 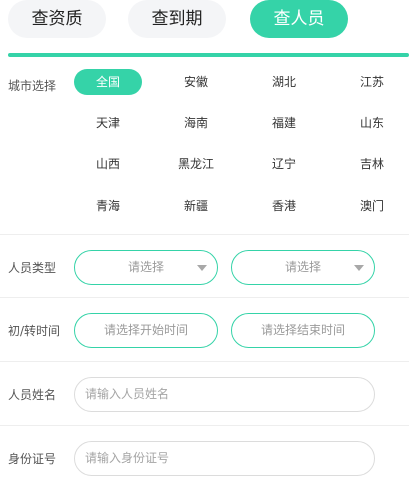 What do you see at coordinates (177, 19) in the screenshot?
I see `tab-check-expiry: 查到期` at bounding box center [177, 19].